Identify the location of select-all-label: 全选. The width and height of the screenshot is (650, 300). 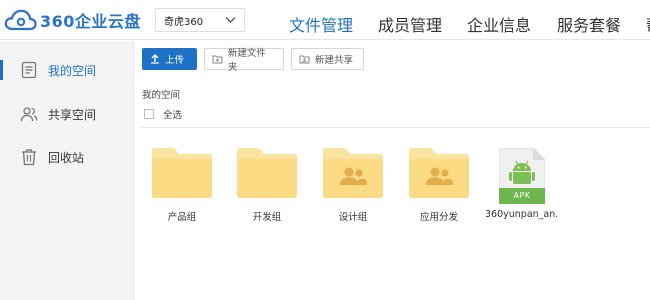
(173, 115).